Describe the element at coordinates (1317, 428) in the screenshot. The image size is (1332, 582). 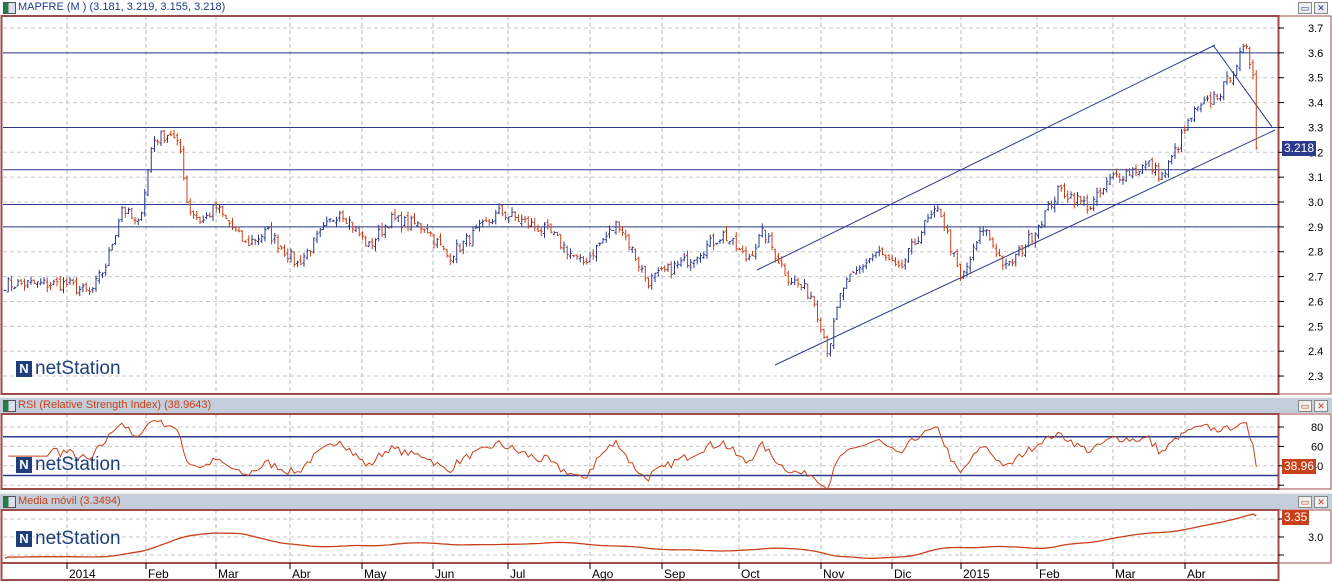
I see `y-tick-label: 80` at that location.